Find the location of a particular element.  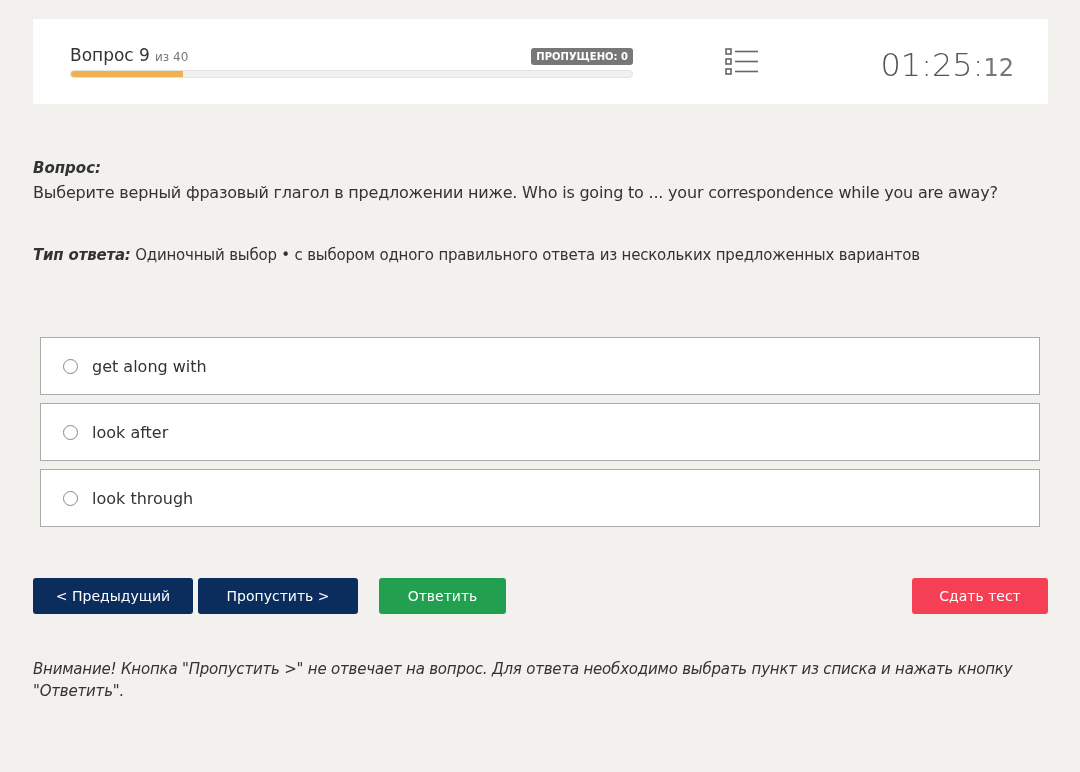

nav-button: < Предыдущий is located at coordinates (113, 596).